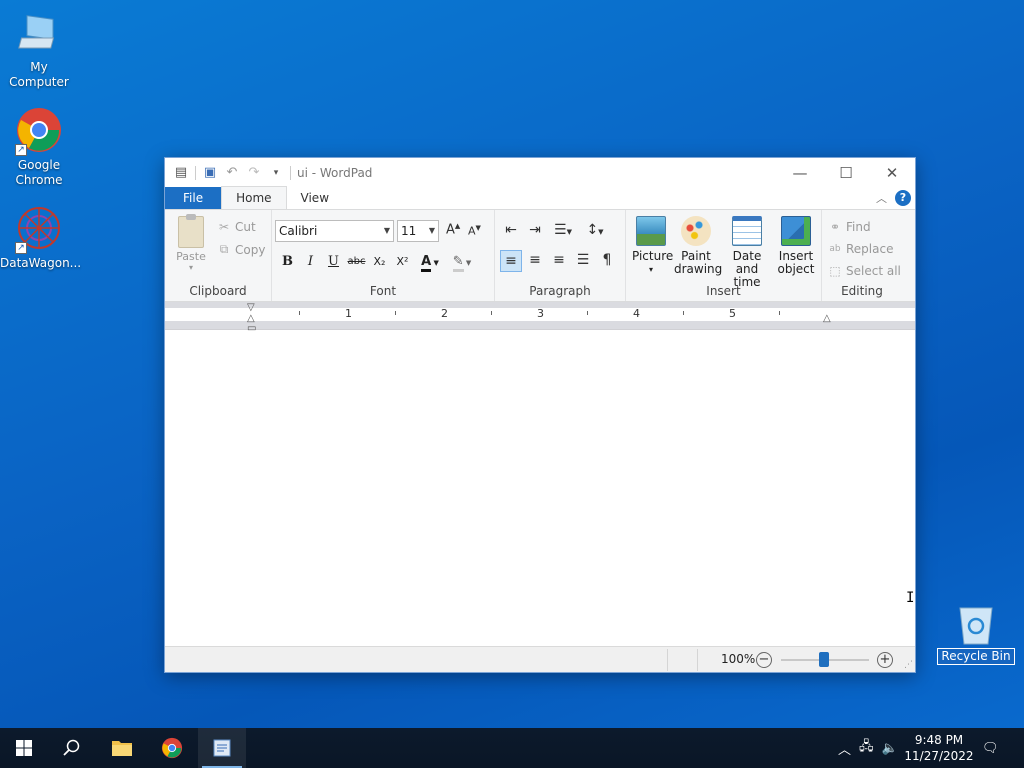 This screenshot has width=1024, height=768. Describe the element at coordinates (827, 319) in the screenshot. I see `right-indent-marker: △` at that location.